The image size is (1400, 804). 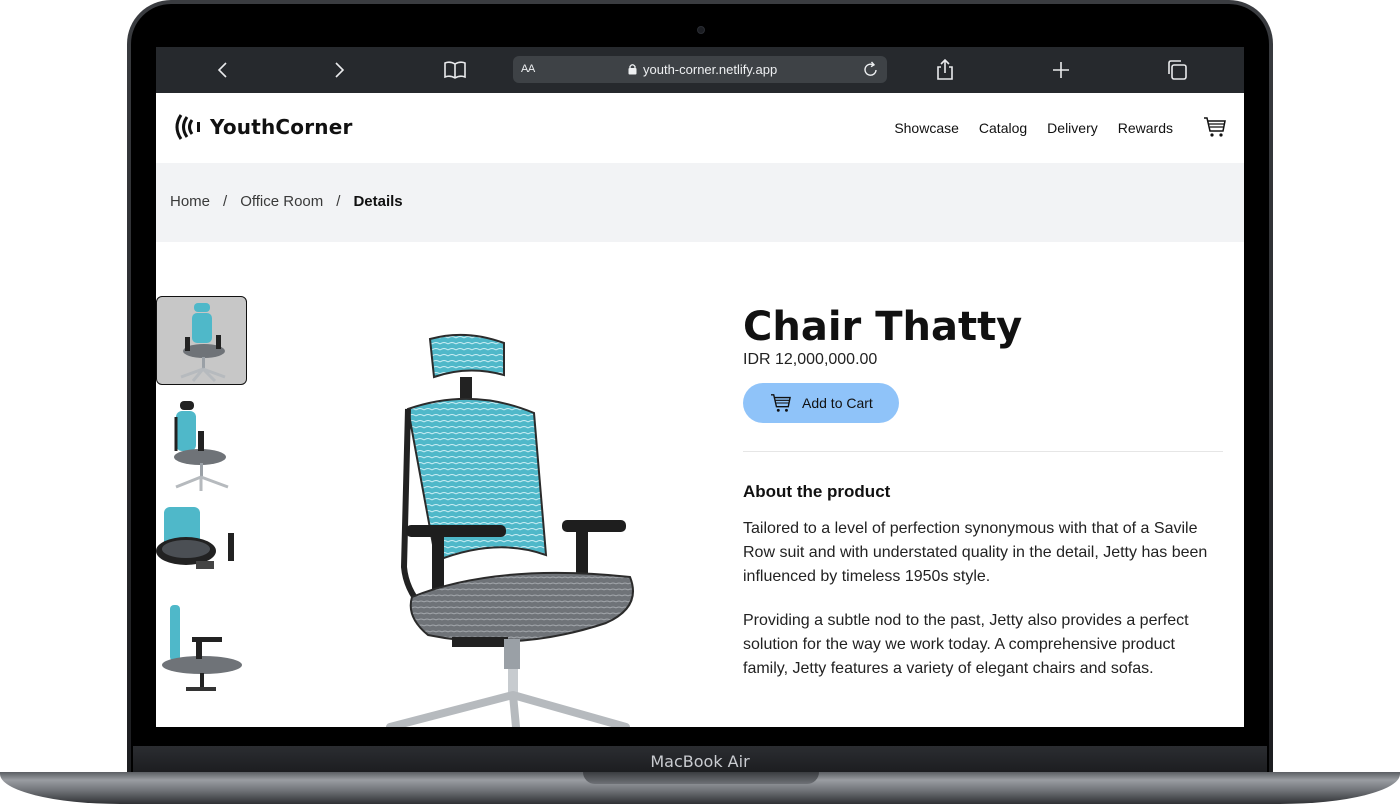 What do you see at coordinates (710, 69) in the screenshot?
I see `url-text: youth-corner.netlify.app` at bounding box center [710, 69].